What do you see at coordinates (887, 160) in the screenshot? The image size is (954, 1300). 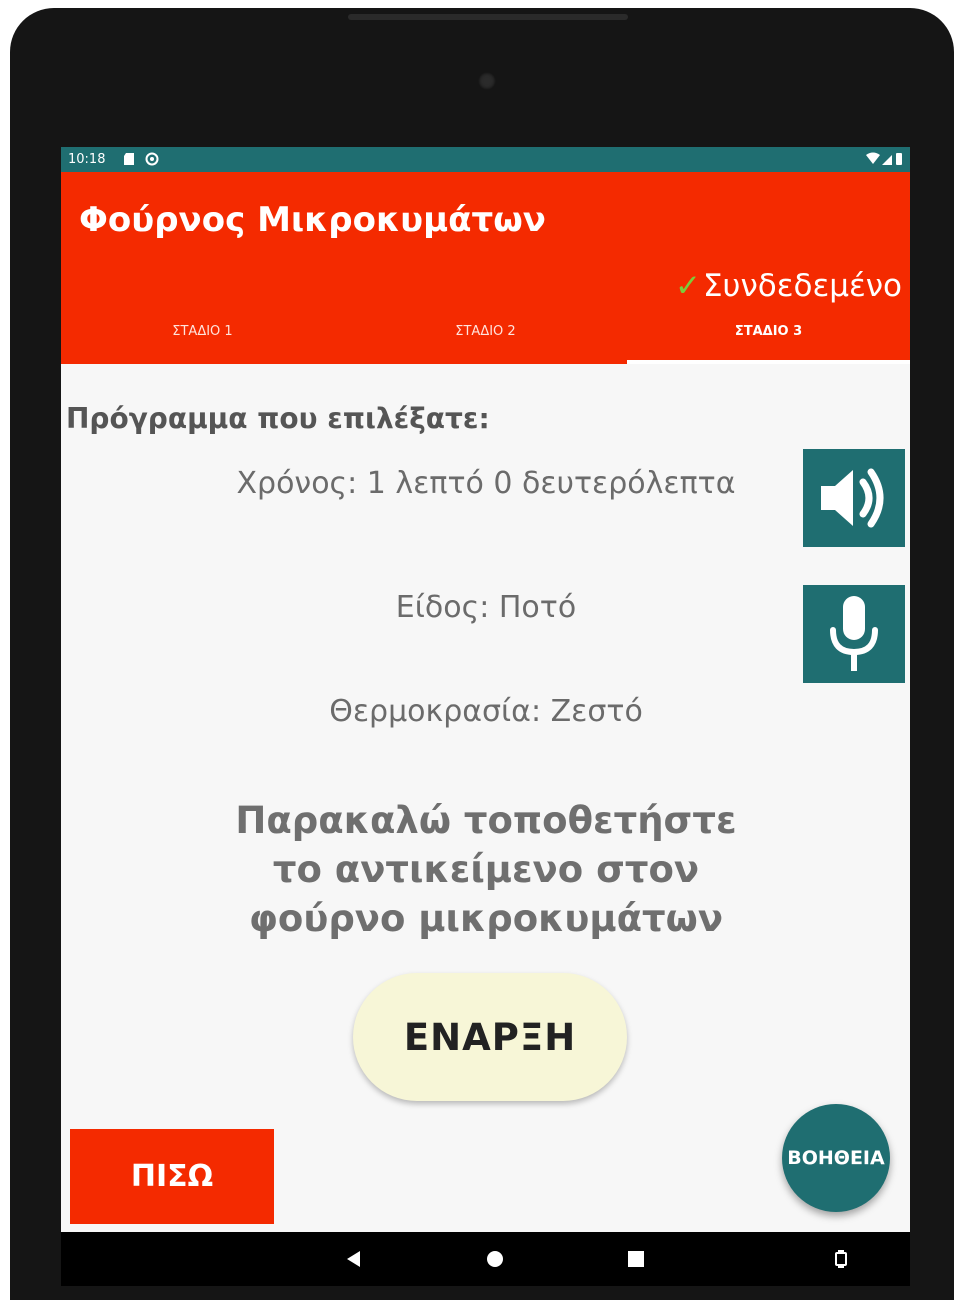 I see `signal-icon` at bounding box center [887, 160].